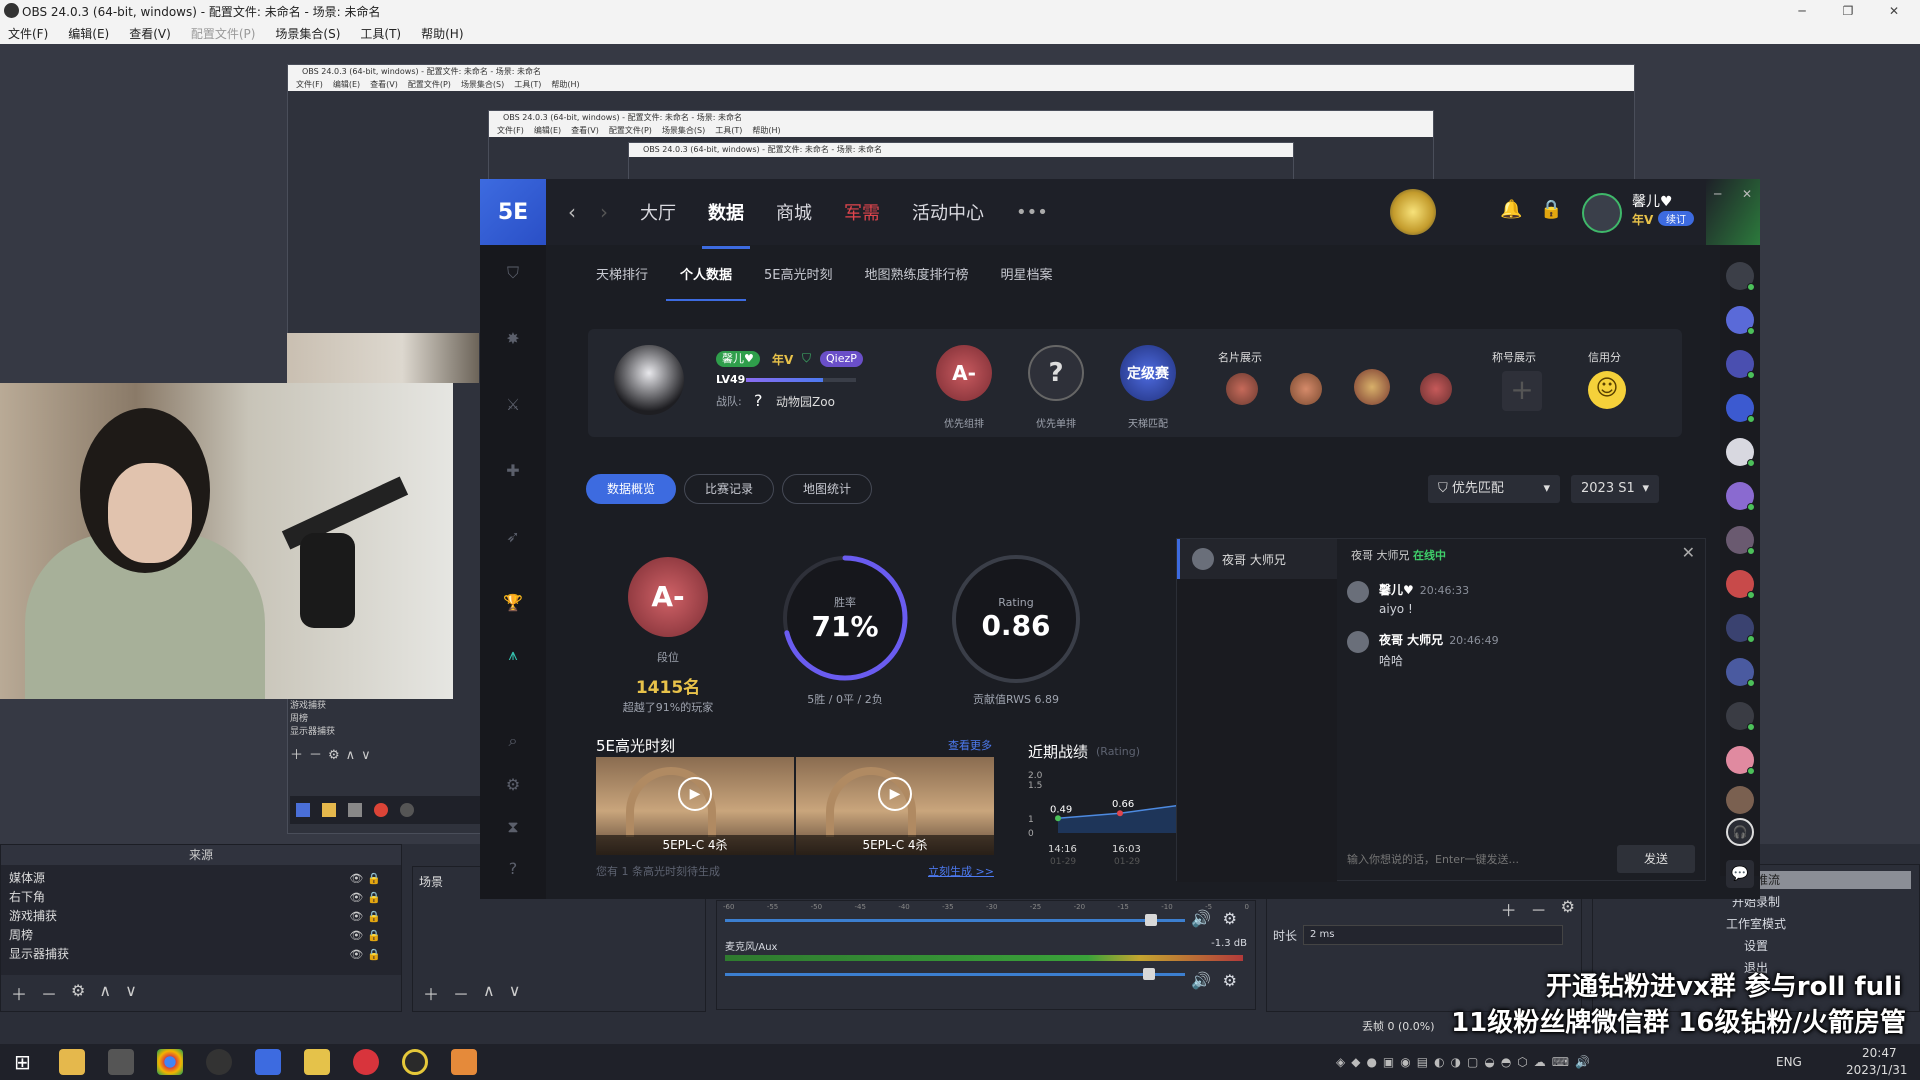  Describe the element at coordinates (1027, 273) in the screenshot. I see `tab-star-profile: 明星档案` at that location.